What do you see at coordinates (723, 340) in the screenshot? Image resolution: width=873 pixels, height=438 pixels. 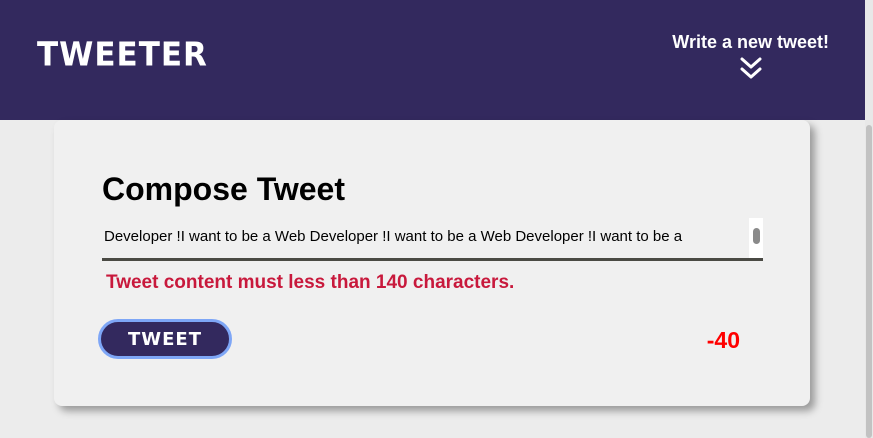 I see `character-counter: -40` at bounding box center [723, 340].